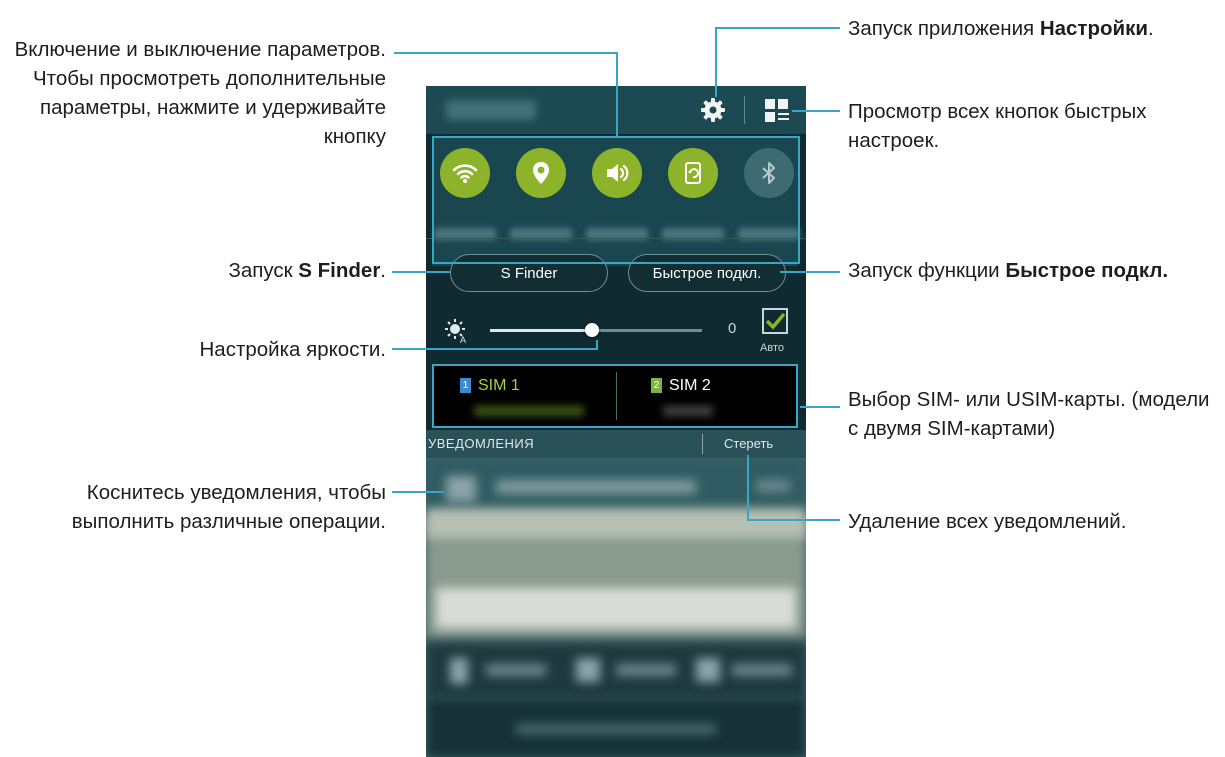  I want to click on delete-icon, so click(459, 671).